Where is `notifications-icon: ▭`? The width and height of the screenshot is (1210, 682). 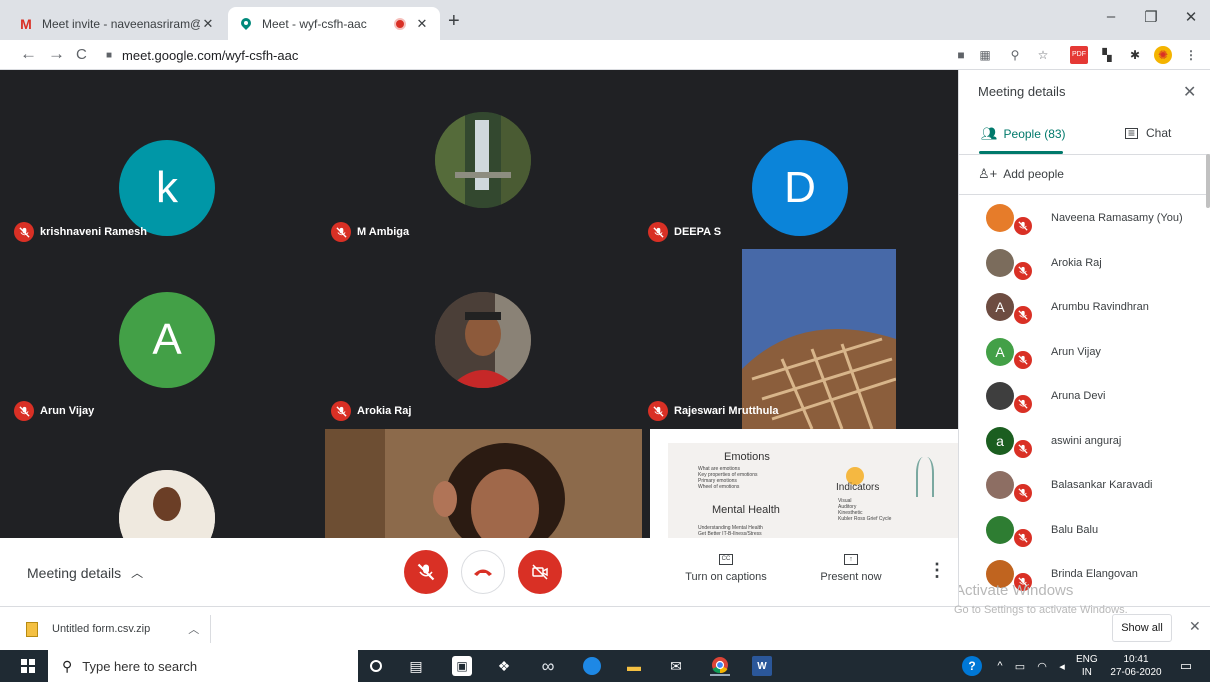 notifications-icon: ▭ is located at coordinates (1186, 666).